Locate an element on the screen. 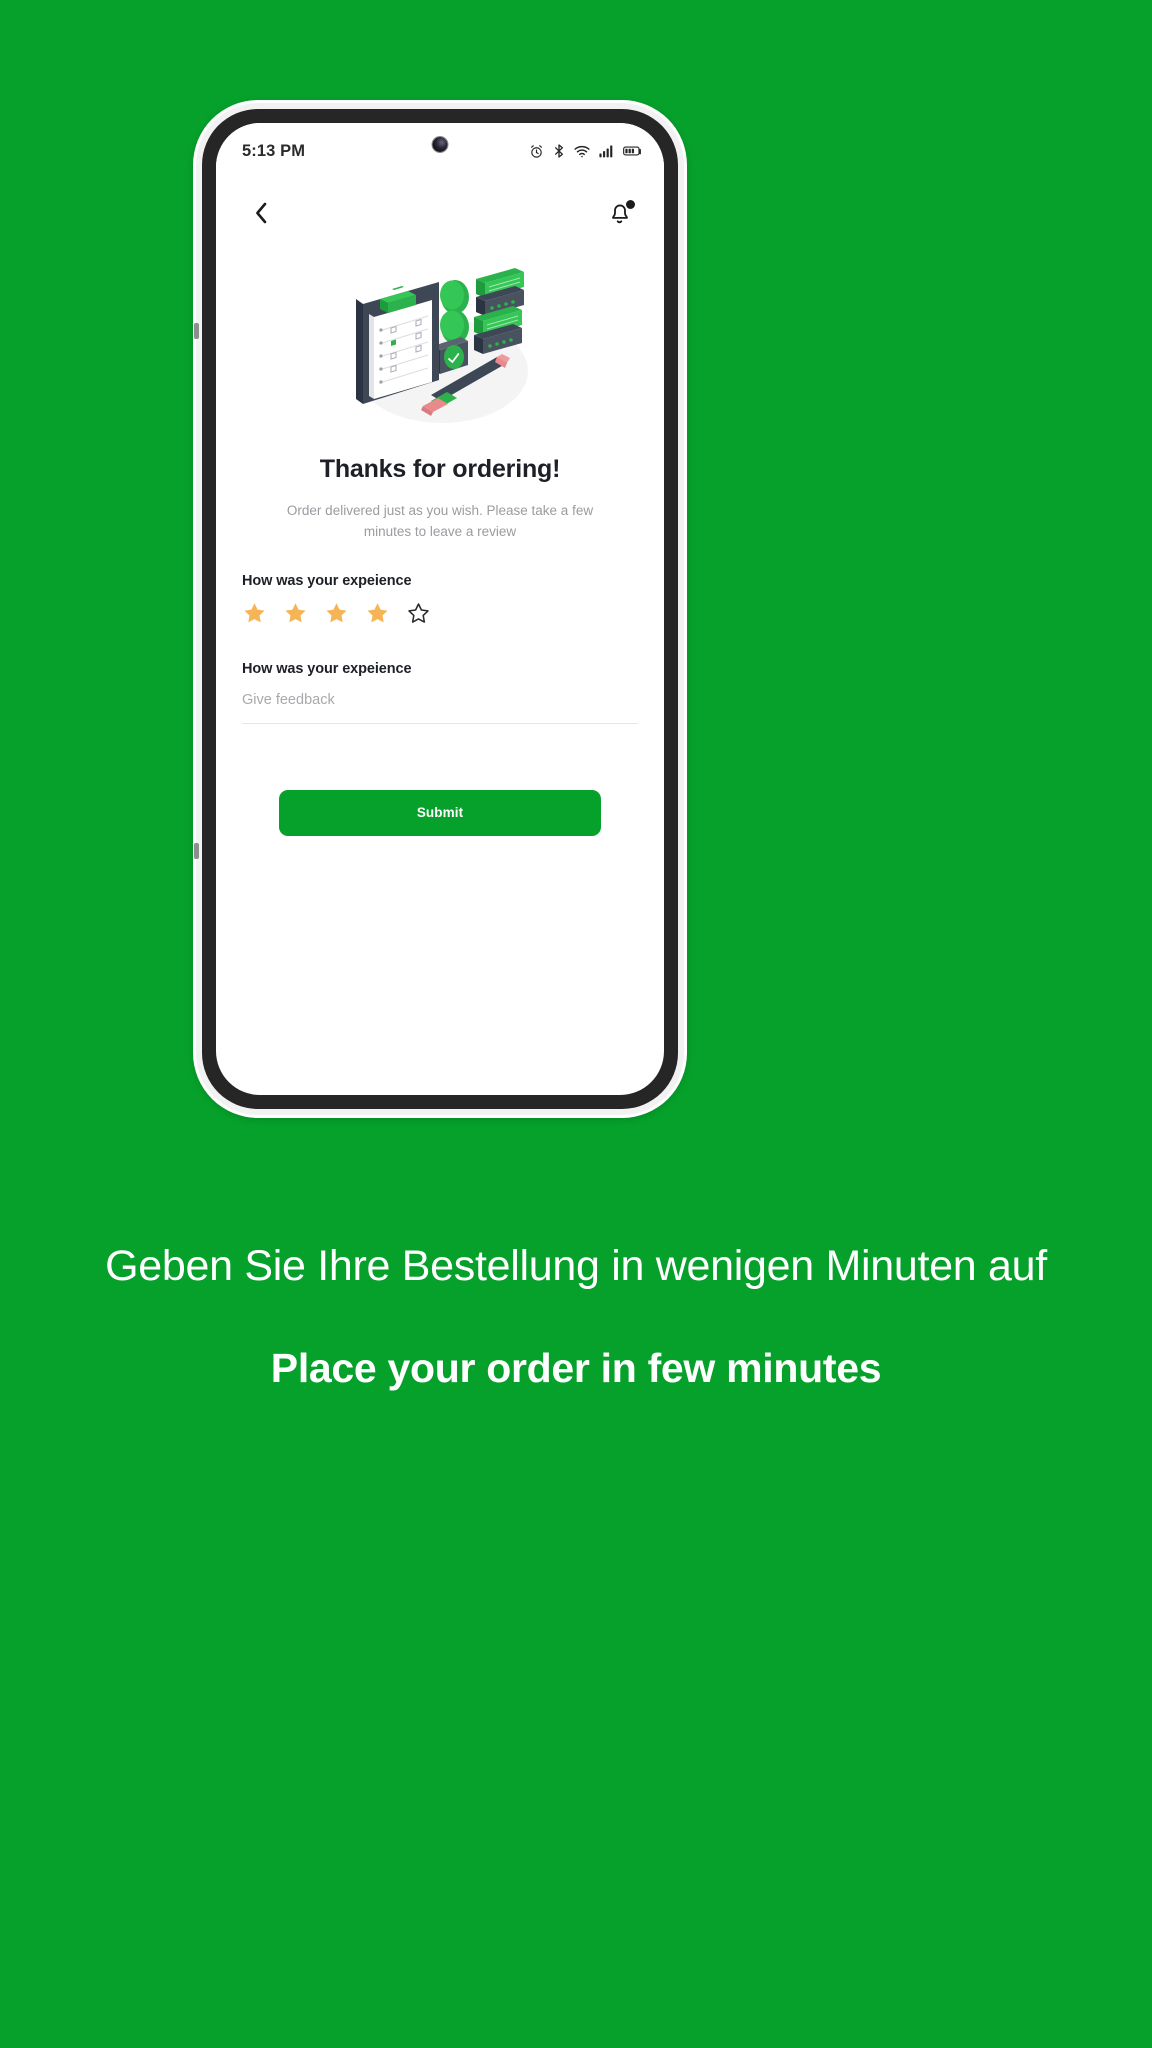 This screenshot has width=1152, height=2048. wifi-icon is located at coordinates (582, 151).